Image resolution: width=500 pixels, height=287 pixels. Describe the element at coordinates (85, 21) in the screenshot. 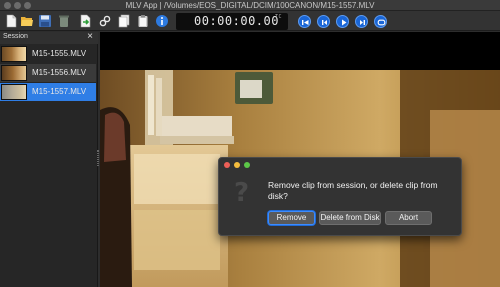

I see `export-icon` at that location.